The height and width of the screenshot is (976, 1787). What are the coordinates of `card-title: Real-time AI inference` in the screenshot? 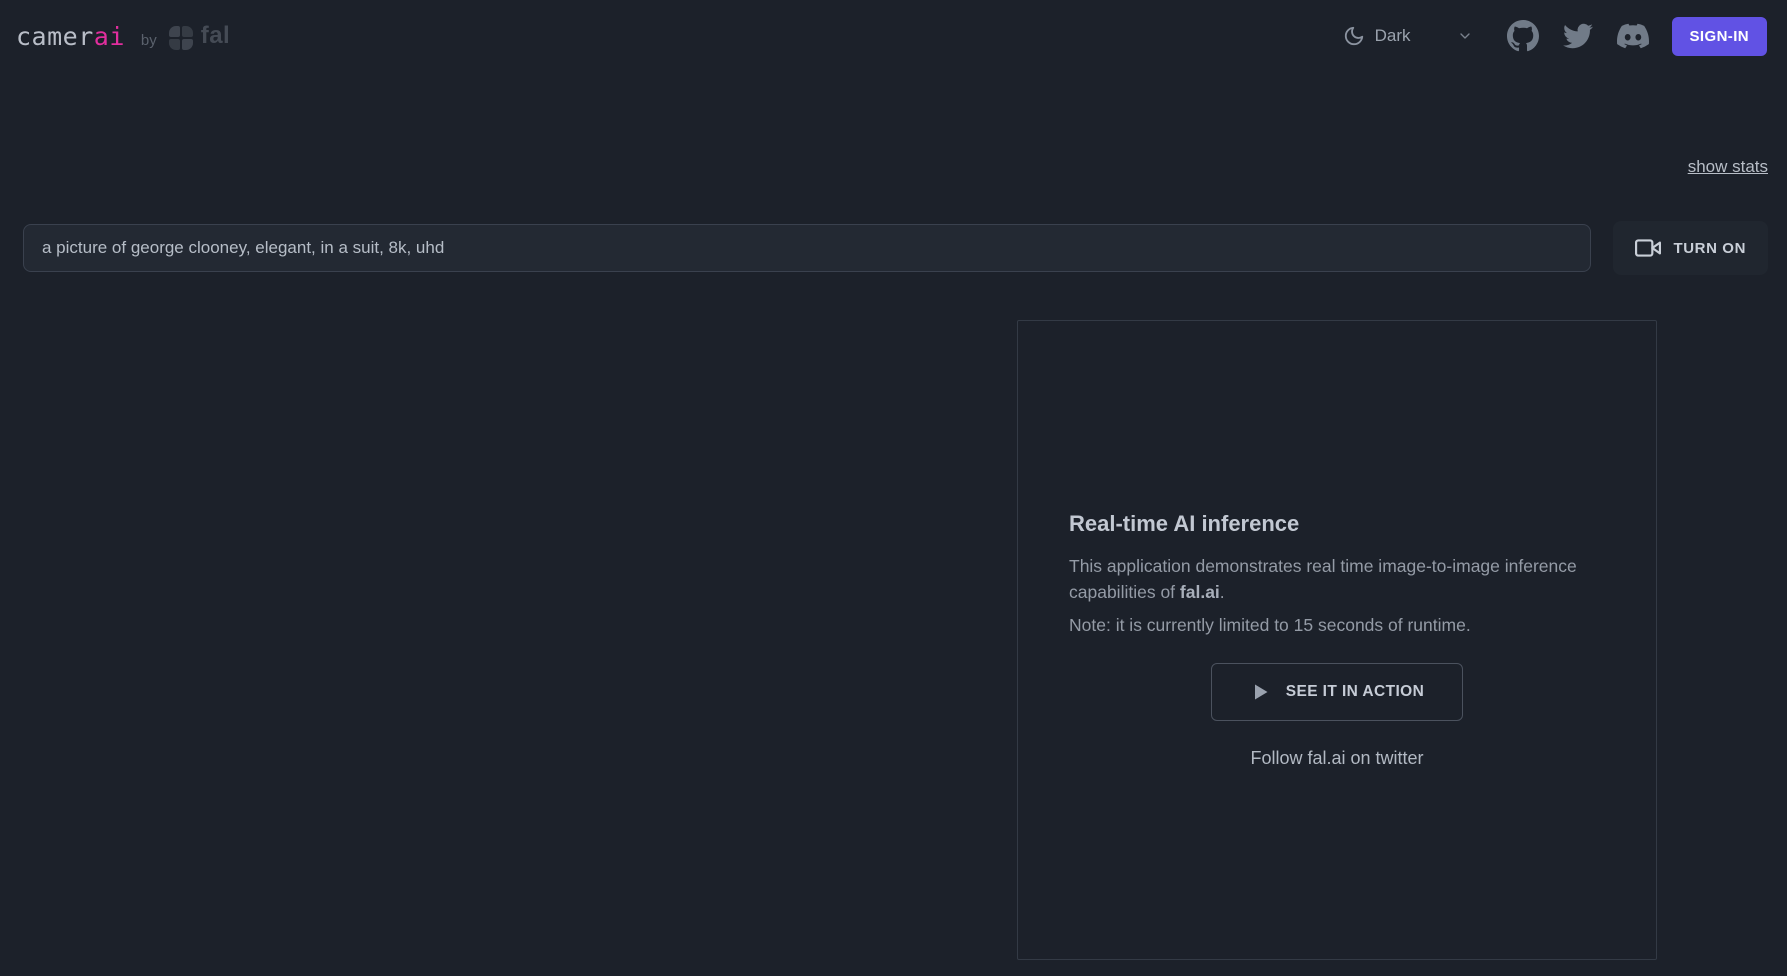 It's located at (1184, 523).